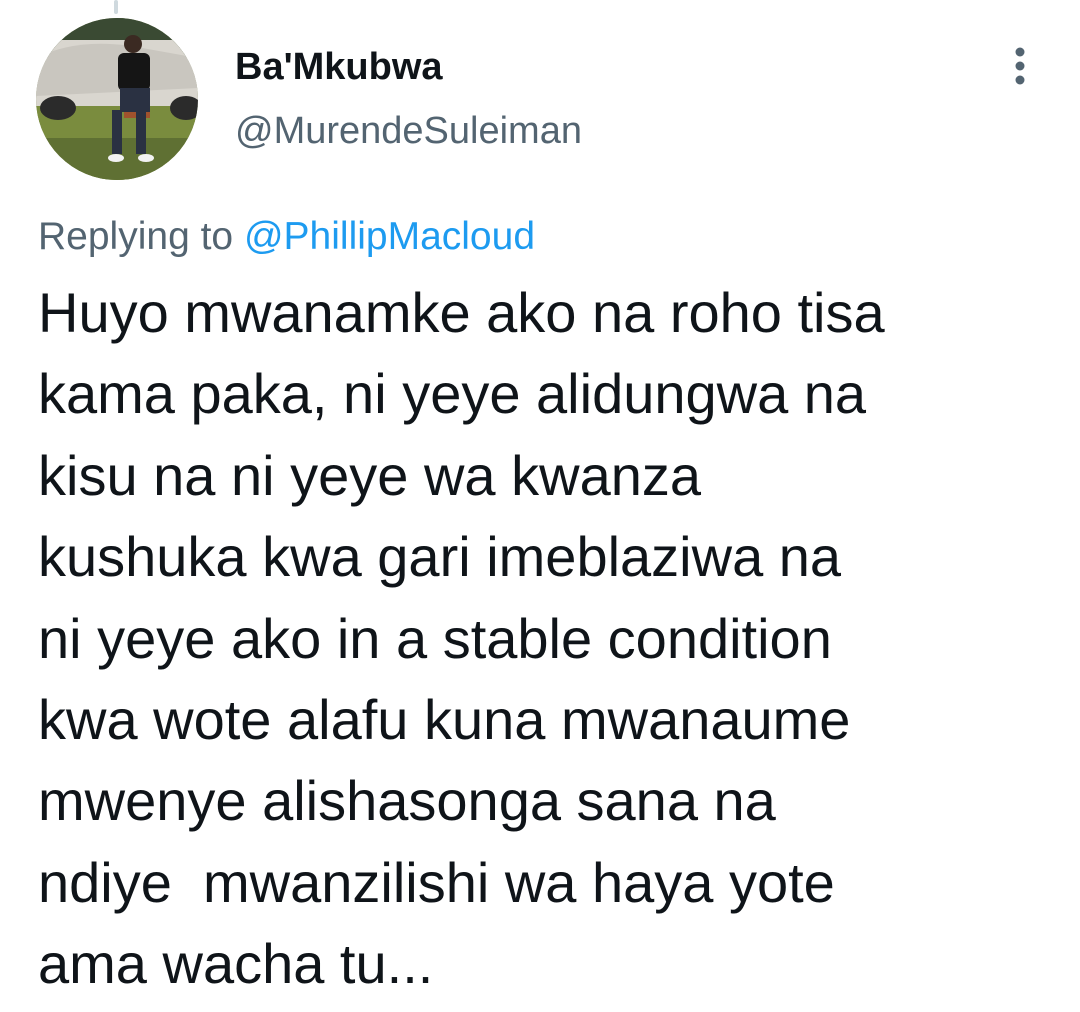  What do you see at coordinates (435, 638) in the screenshot?
I see `tweet-text-line: ni yeye ako in a stable condition` at bounding box center [435, 638].